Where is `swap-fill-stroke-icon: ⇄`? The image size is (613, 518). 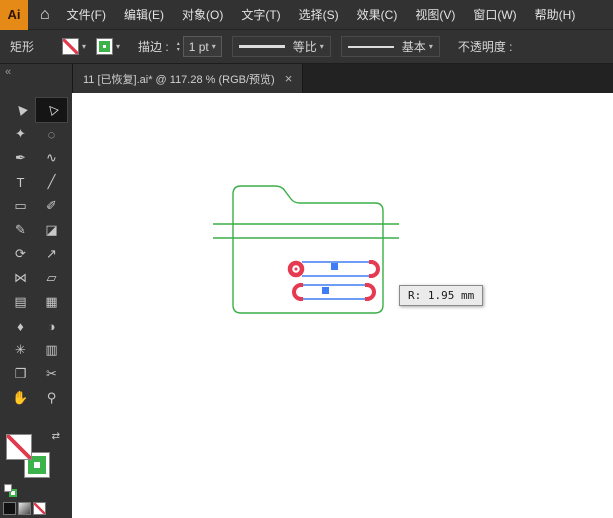
swap-fill-stroke-icon: ⇄ is located at coordinates (56, 436).